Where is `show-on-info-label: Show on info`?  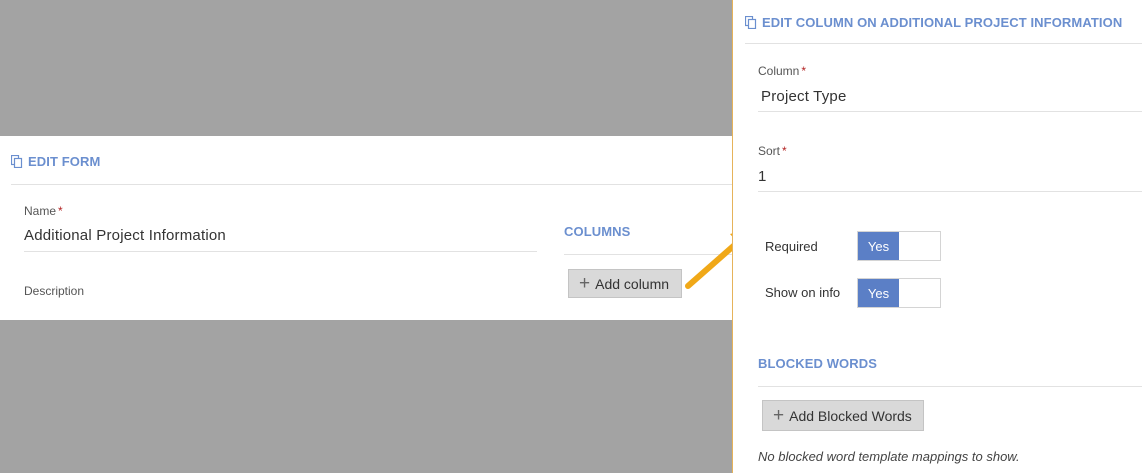 show-on-info-label: Show on info is located at coordinates (803, 292).